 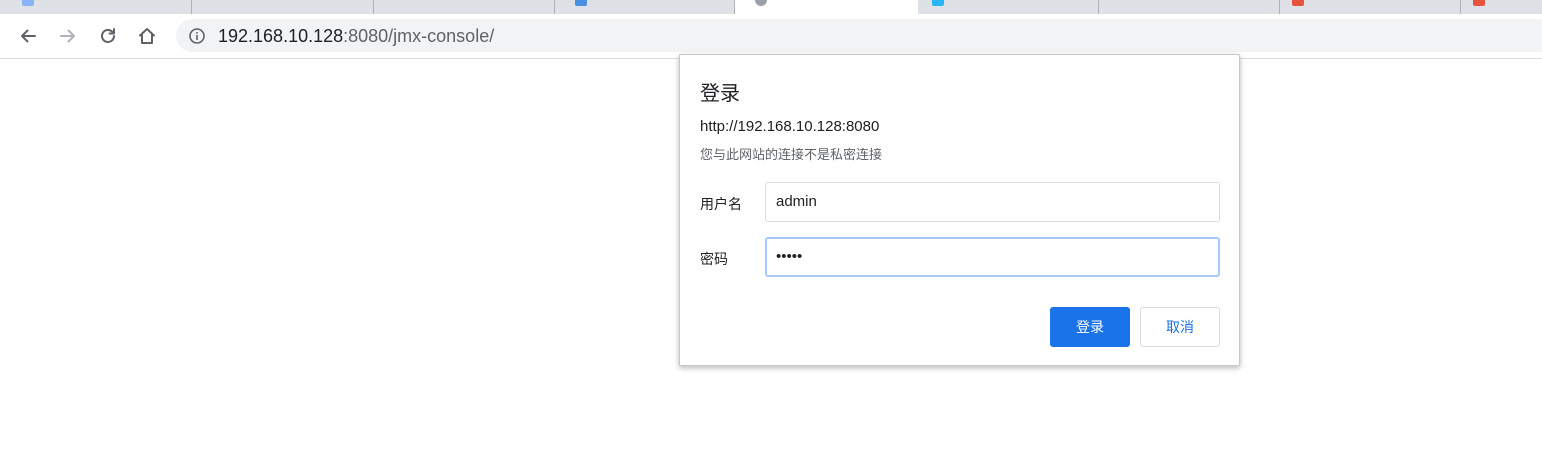 What do you see at coordinates (992, 202) in the screenshot?
I see `username-field: admin` at bounding box center [992, 202].